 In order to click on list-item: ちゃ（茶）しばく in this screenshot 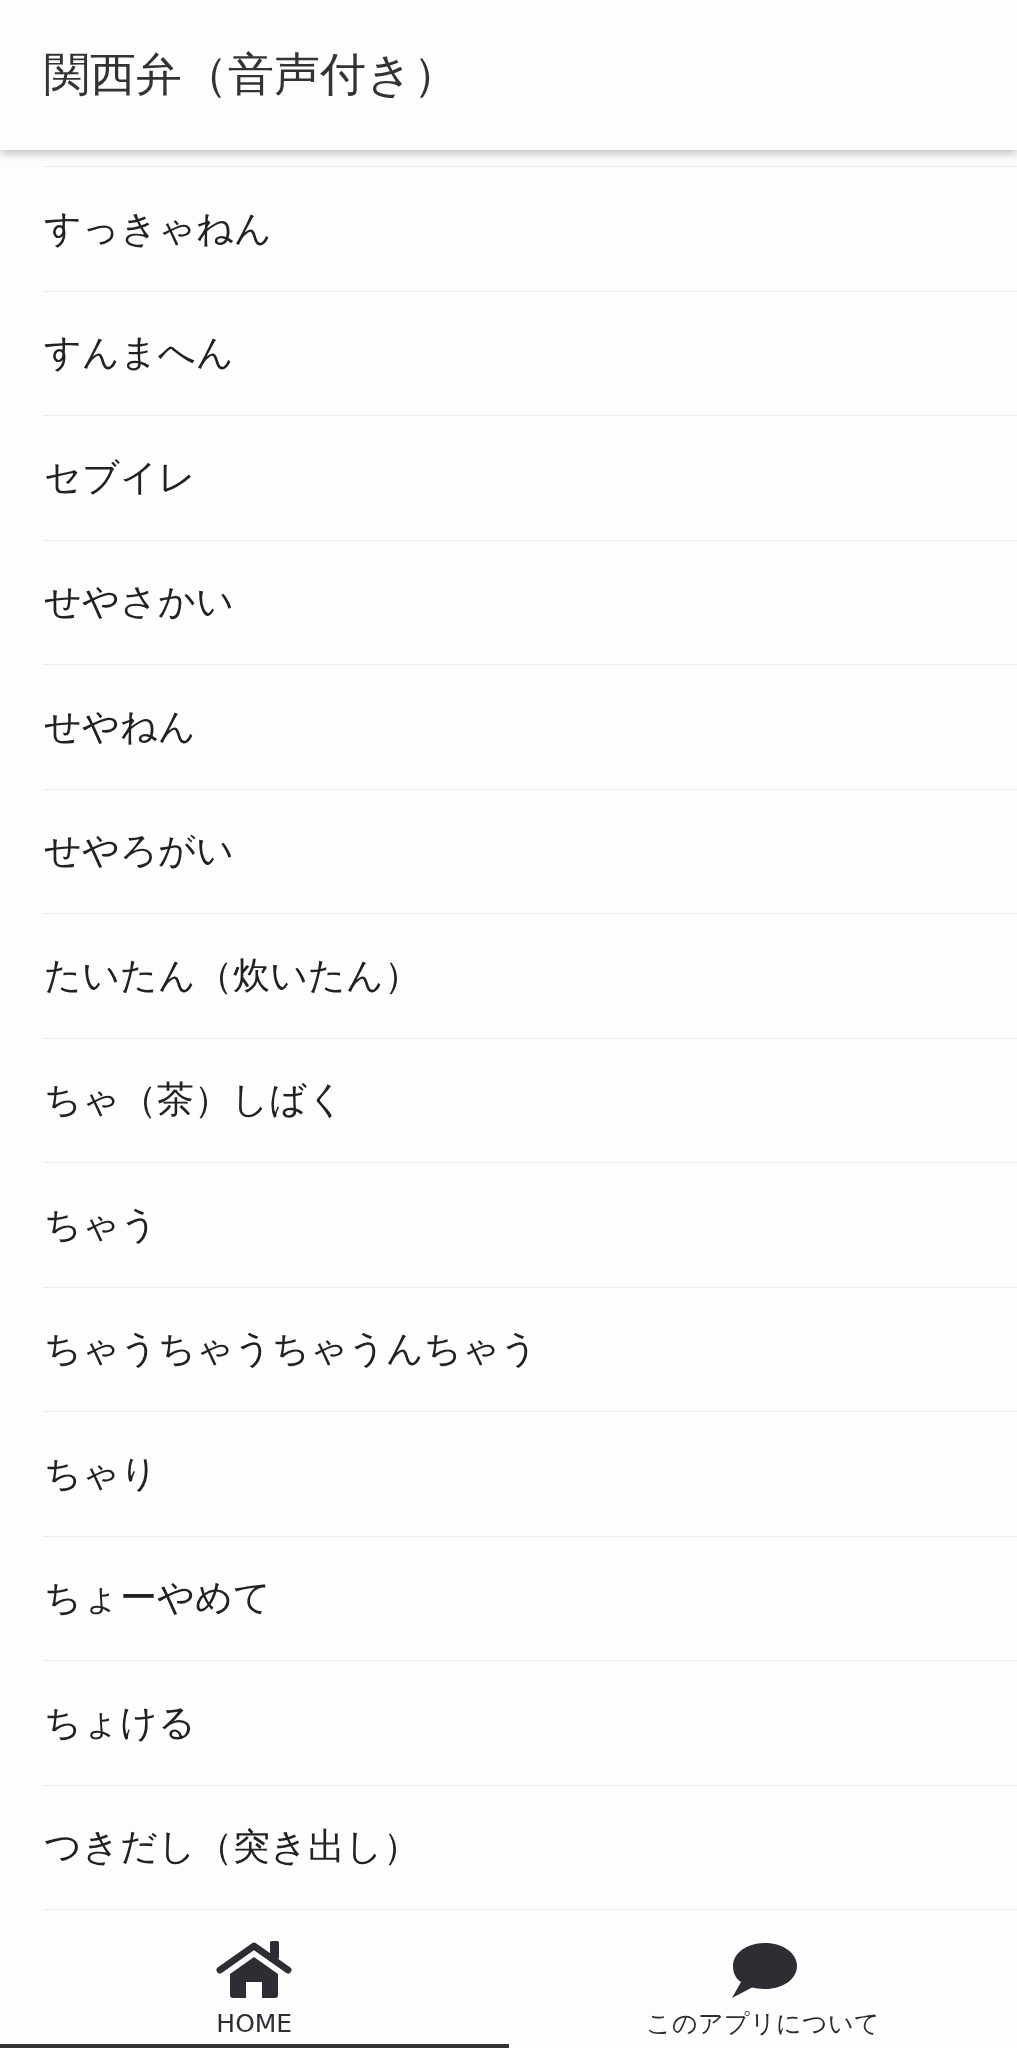, I will do `click(530, 1099)`.